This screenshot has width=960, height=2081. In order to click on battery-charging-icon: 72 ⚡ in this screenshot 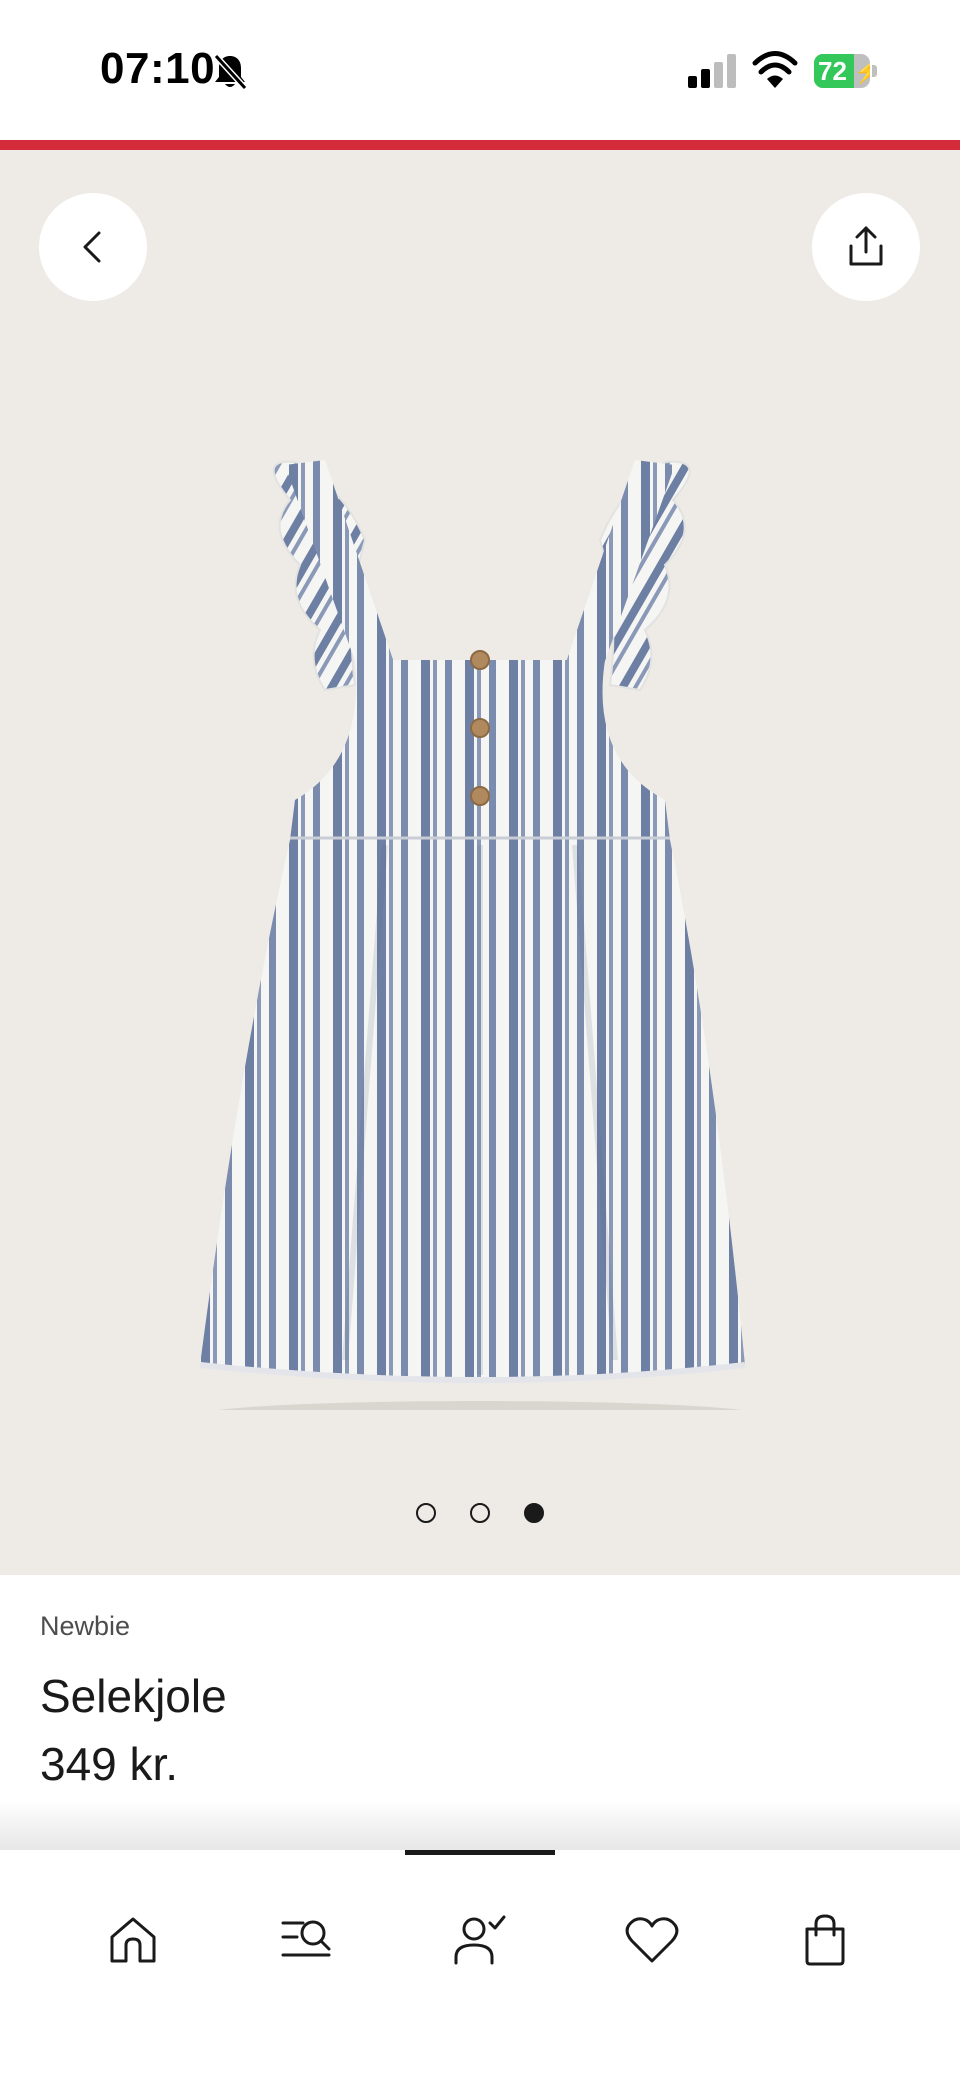, I will do `click(846, 71)`.